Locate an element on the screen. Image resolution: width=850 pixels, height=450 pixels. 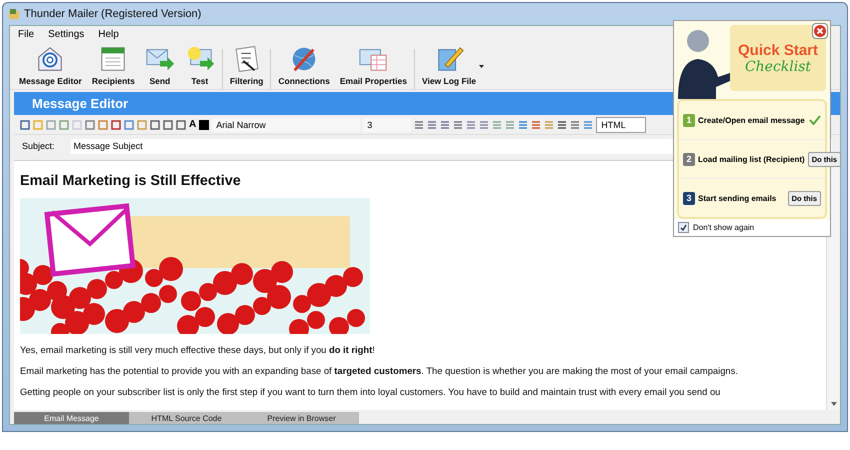
caret-icon is located at coordinates (481, 66).